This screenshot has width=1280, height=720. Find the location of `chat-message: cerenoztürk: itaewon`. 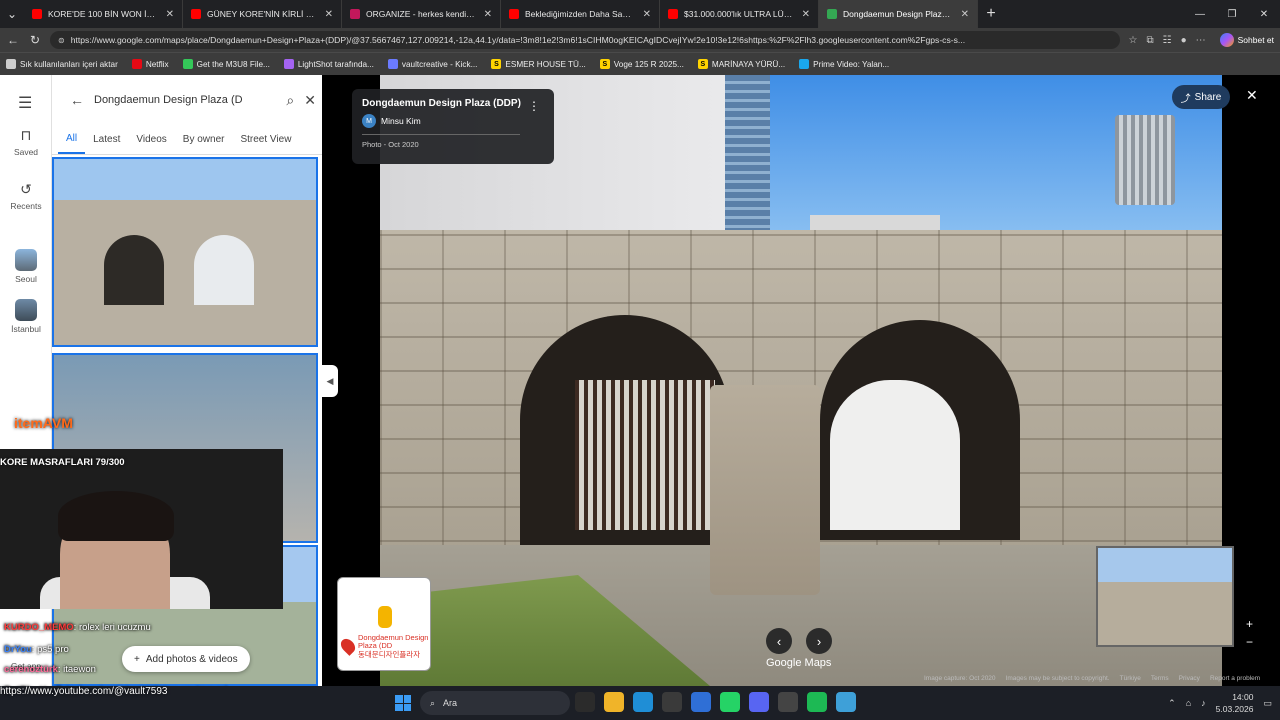

chat-message: cerenoztürk: itaewon is located at coordinates (50, 669).